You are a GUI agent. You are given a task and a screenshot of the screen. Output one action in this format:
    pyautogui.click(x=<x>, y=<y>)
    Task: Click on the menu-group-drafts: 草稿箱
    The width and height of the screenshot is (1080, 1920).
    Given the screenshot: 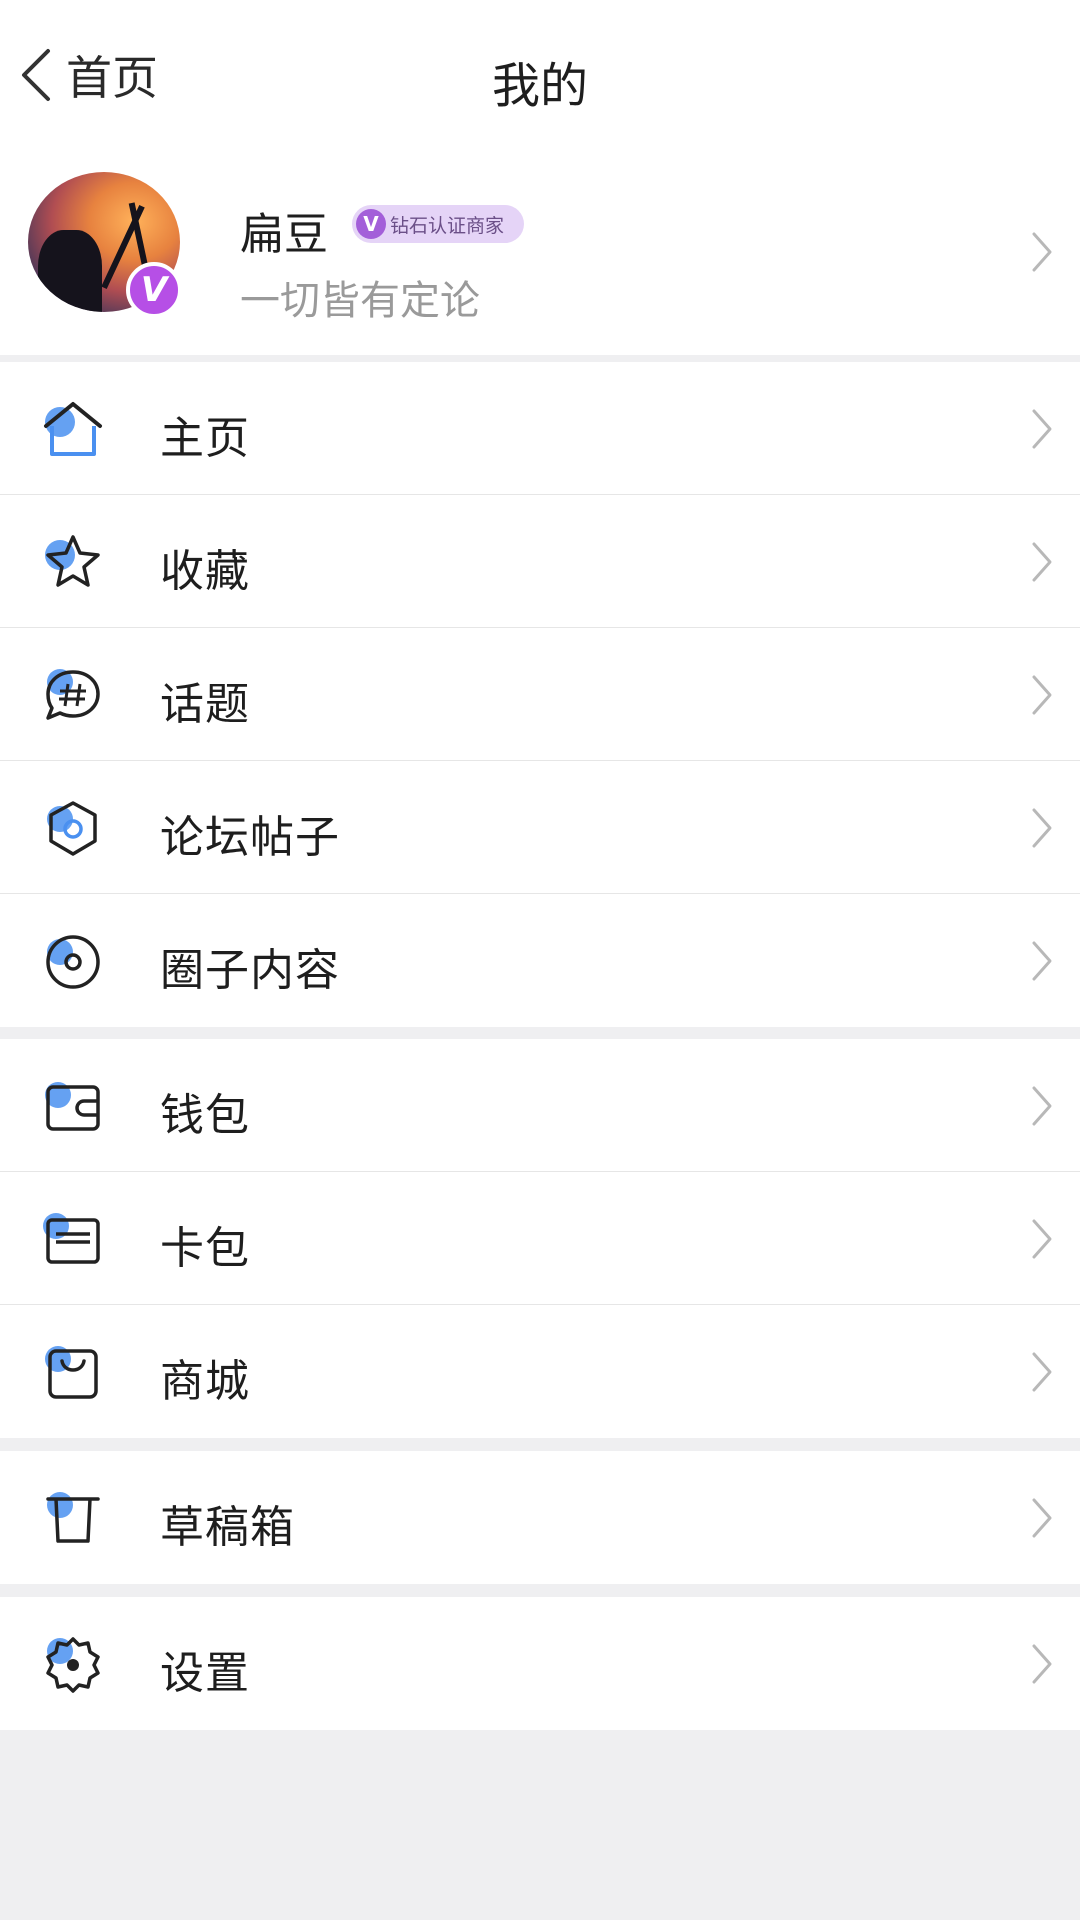 What is the action you would take?
    pyautogui.click(x=540, y=1517)
    